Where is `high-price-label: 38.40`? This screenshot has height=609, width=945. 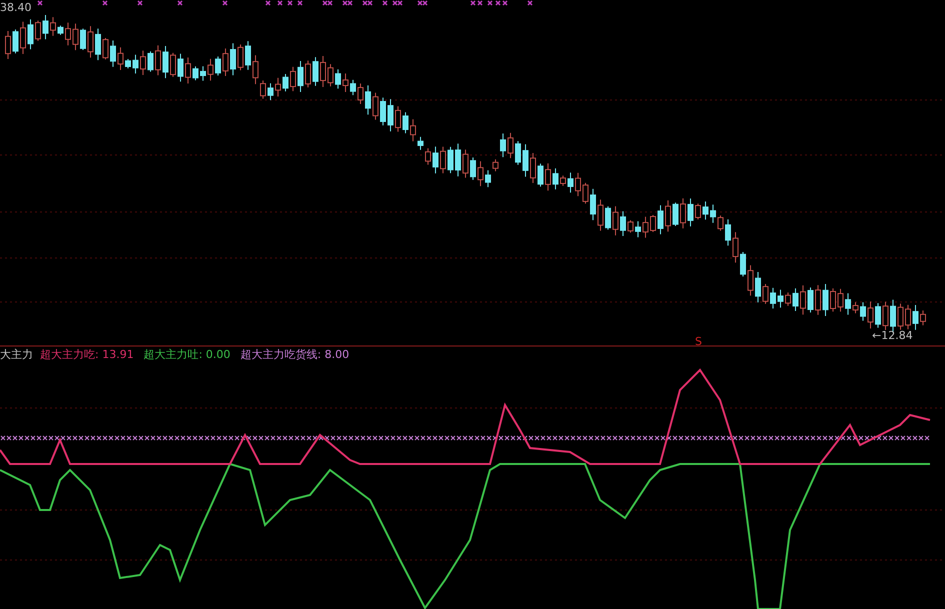
high-price-label: 38.40 is located at coordinates (16, 7).